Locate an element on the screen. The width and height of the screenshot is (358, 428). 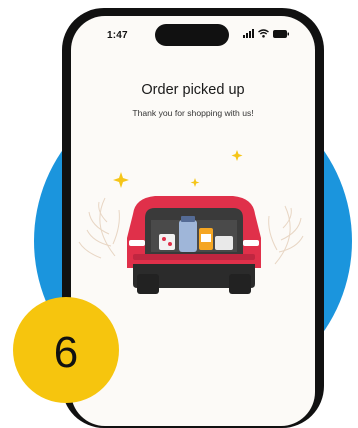
leaf-decoration-left is located at coordinates (99, 228).